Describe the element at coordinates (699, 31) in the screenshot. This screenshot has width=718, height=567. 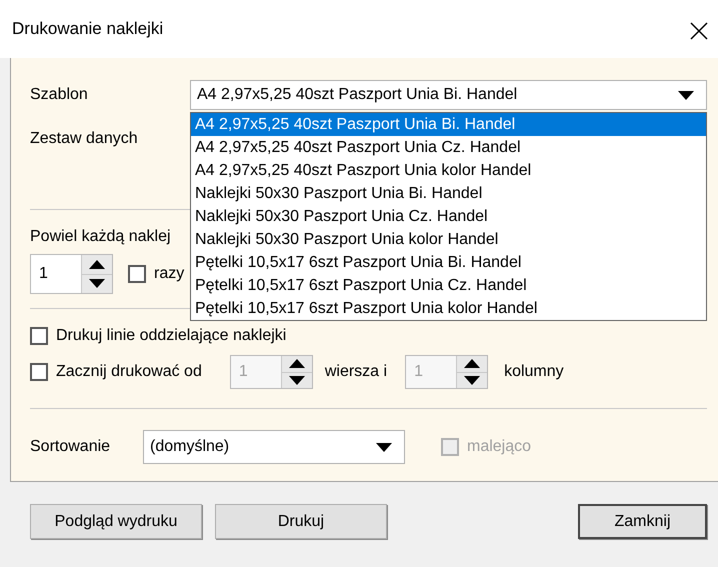
I see `close-icon` at that location.